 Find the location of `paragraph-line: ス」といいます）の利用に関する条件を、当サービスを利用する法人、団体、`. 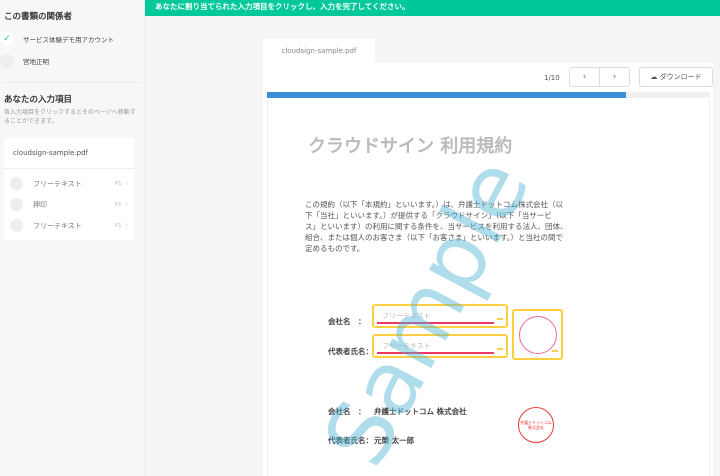

paragraph-line: ス」といいます）の利用に関する条件を、当サービスを利用する法人、団体、 is located at coordinates (436, 226).